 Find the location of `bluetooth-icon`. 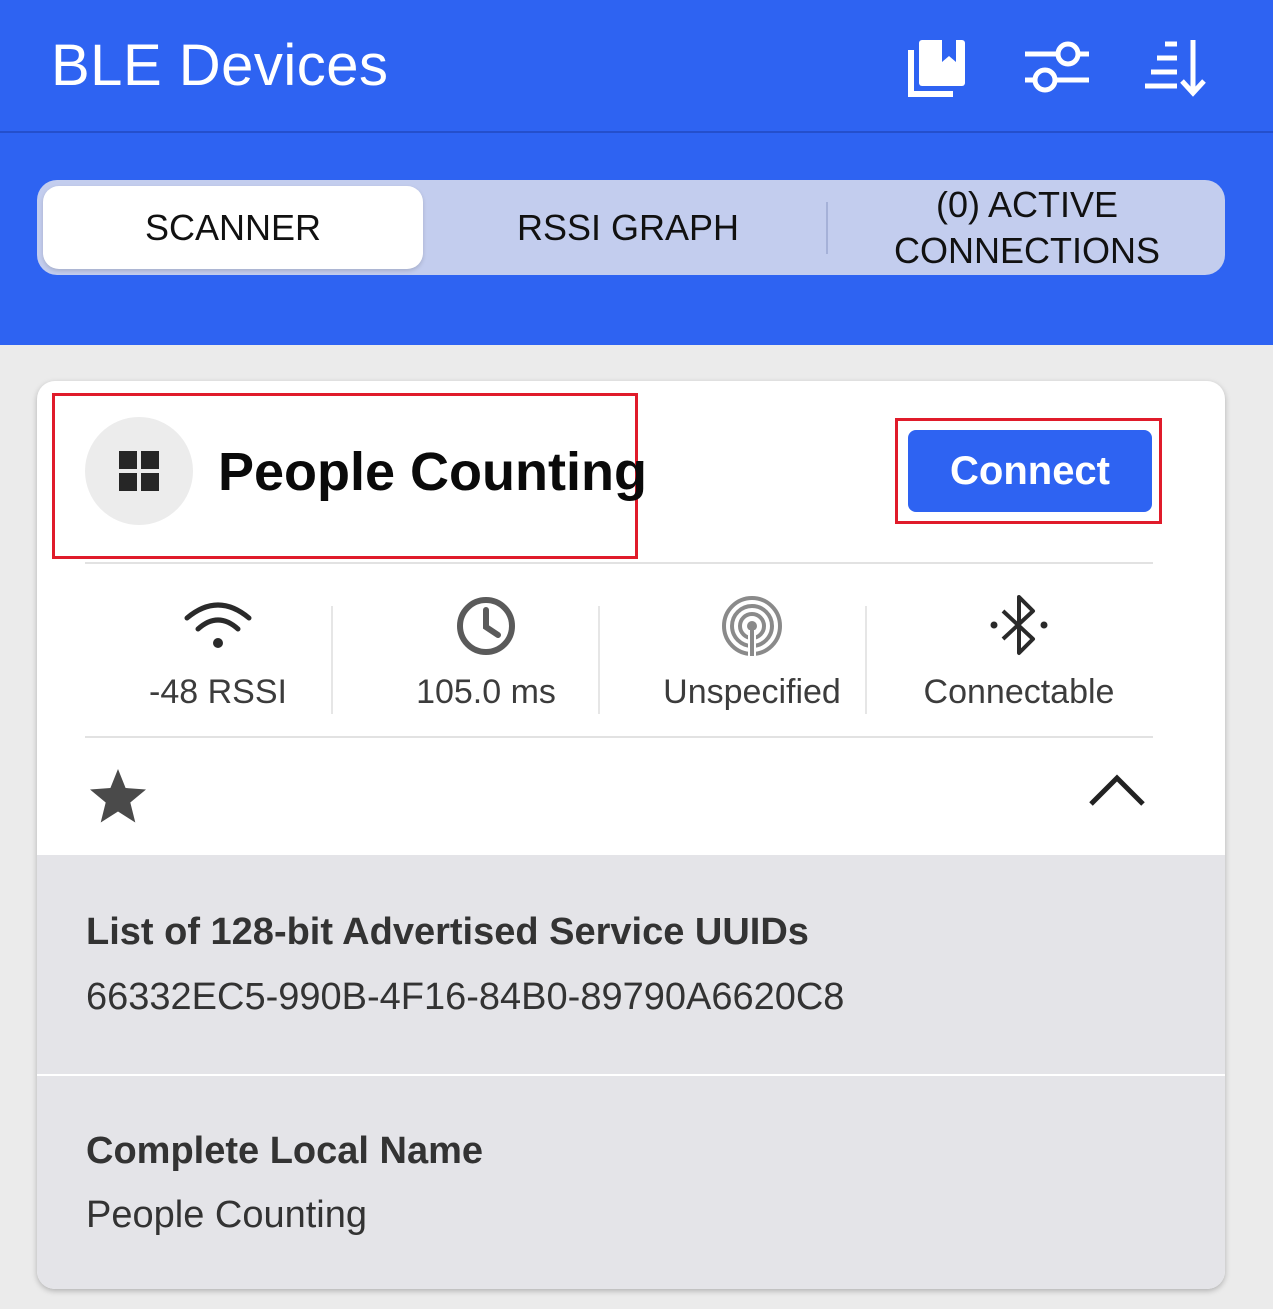

bluetooth-icon is located at coordinates (1019, 625).